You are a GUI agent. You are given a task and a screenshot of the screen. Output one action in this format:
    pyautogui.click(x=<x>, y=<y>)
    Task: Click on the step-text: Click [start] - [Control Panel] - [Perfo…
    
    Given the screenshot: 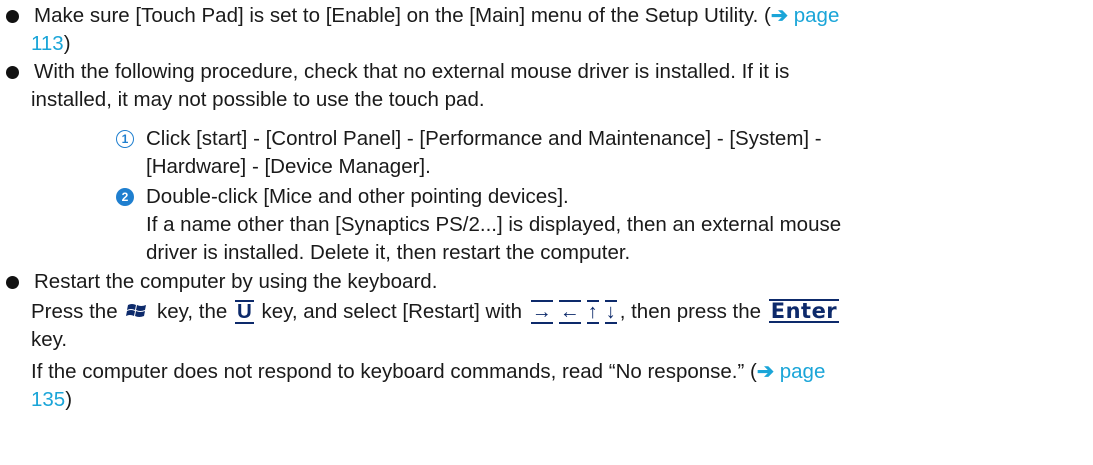 What is the action you would take?
    pyautogui.click(x=484, y=153)
    